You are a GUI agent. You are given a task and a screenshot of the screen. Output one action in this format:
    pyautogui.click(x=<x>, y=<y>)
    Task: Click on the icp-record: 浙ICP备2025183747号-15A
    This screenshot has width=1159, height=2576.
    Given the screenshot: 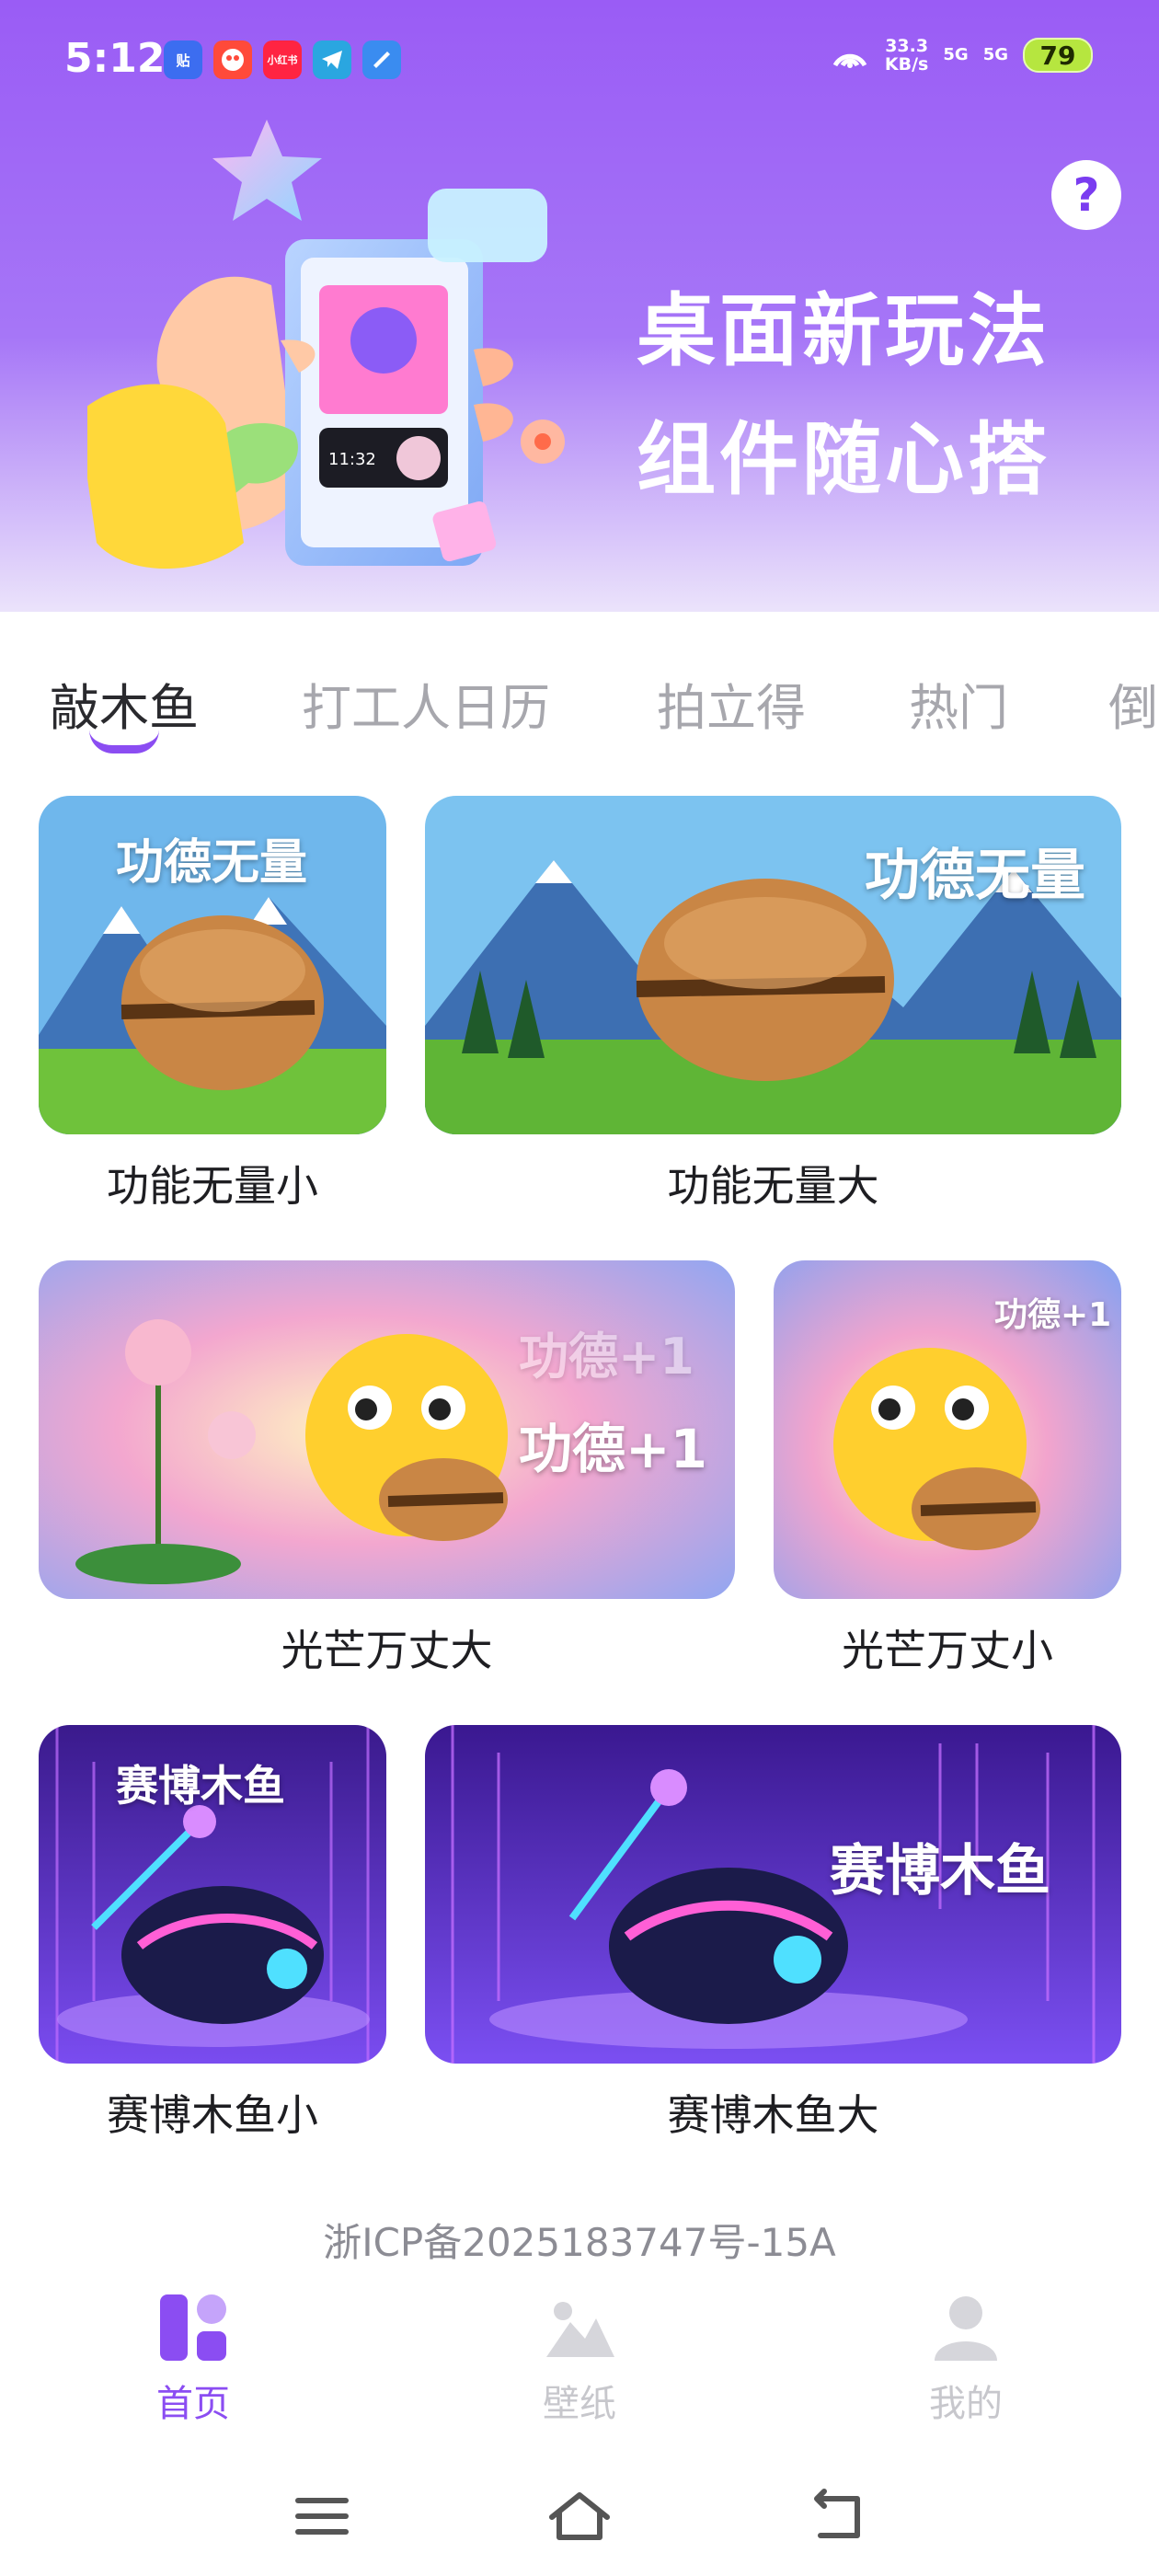 What is the action you would take?
    pyautogui.click(x=579, y=2240)
    